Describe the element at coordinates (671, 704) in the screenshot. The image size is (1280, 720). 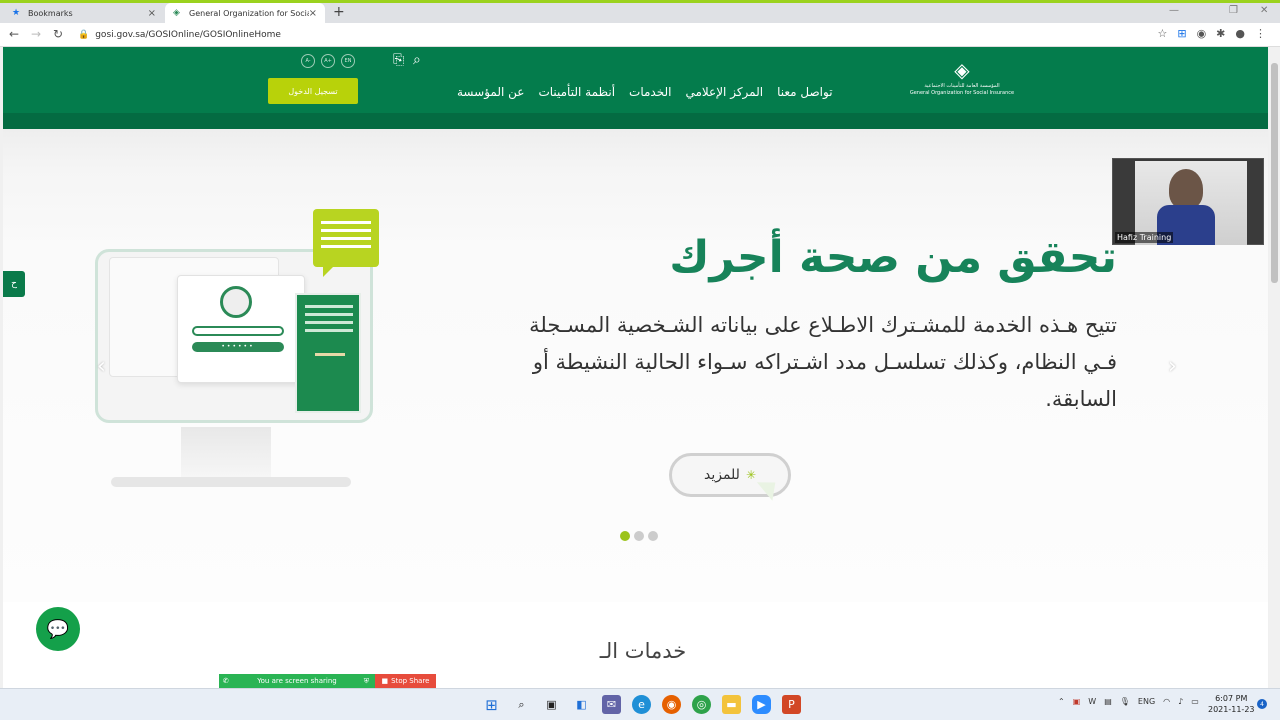
I see `firefox-icon: ◉` at that location.